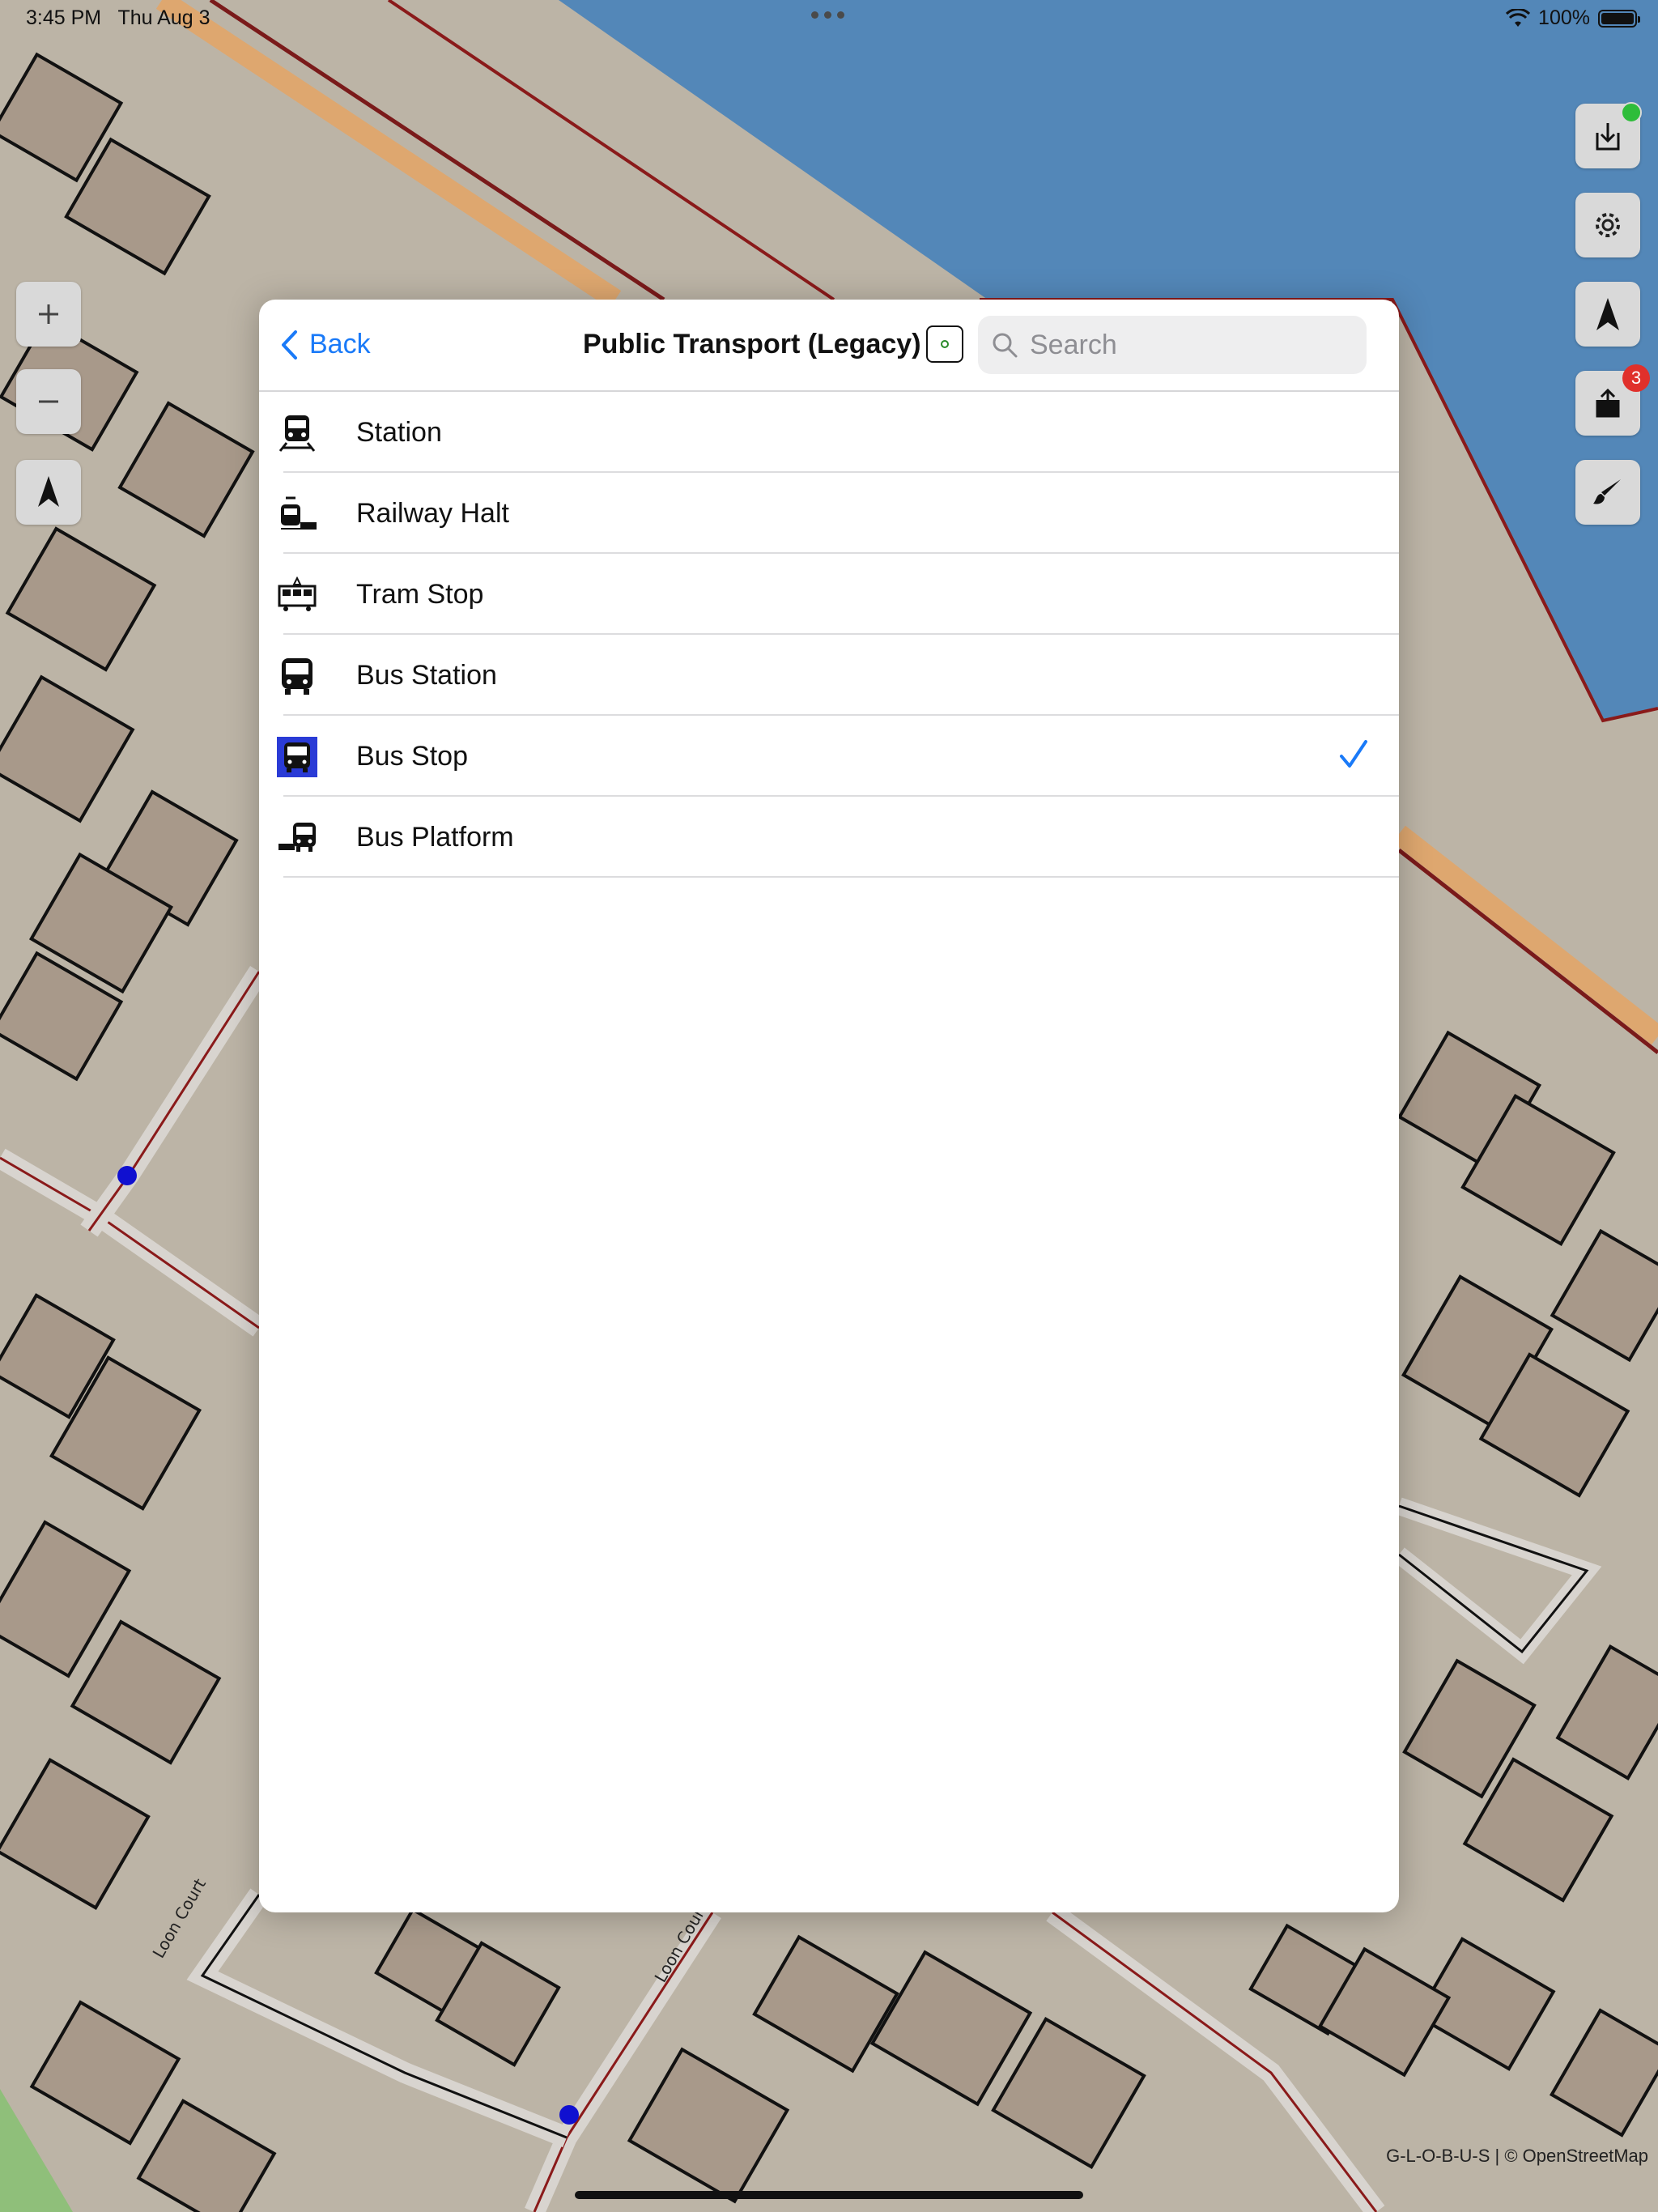  Describe the element at coordinates (340, 344) in the screenshot. I see `back-label: Back` at that location.